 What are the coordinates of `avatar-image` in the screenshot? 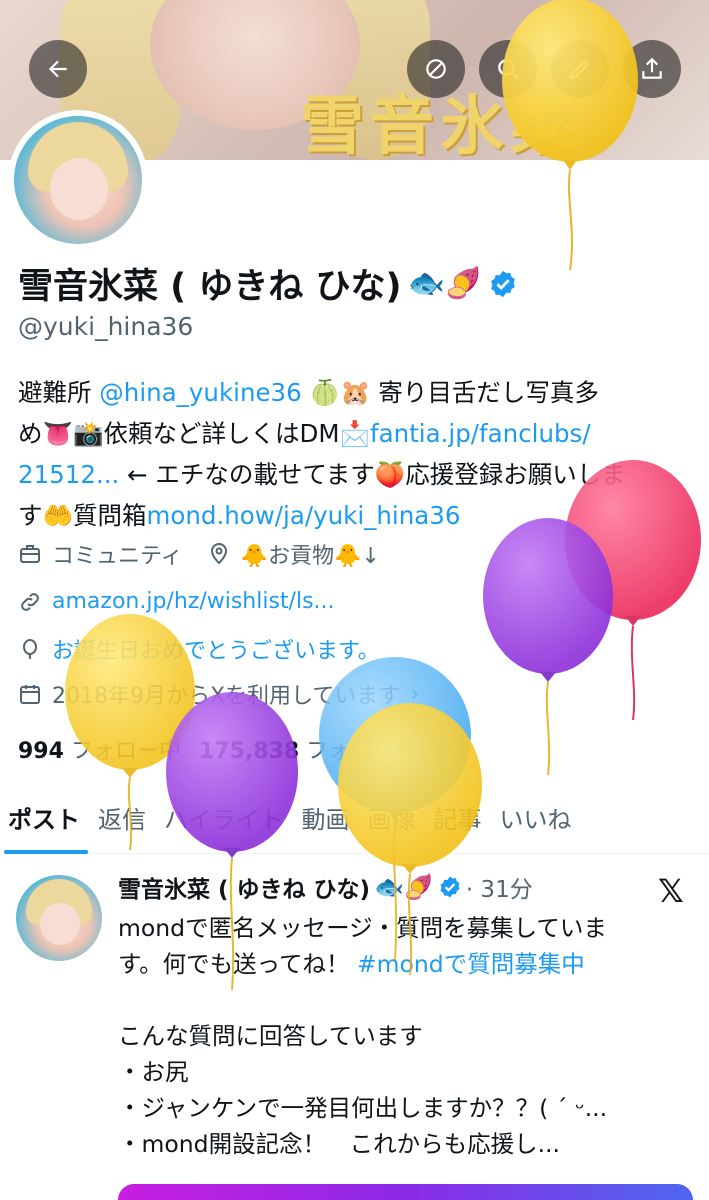 It's located at (78, 180).